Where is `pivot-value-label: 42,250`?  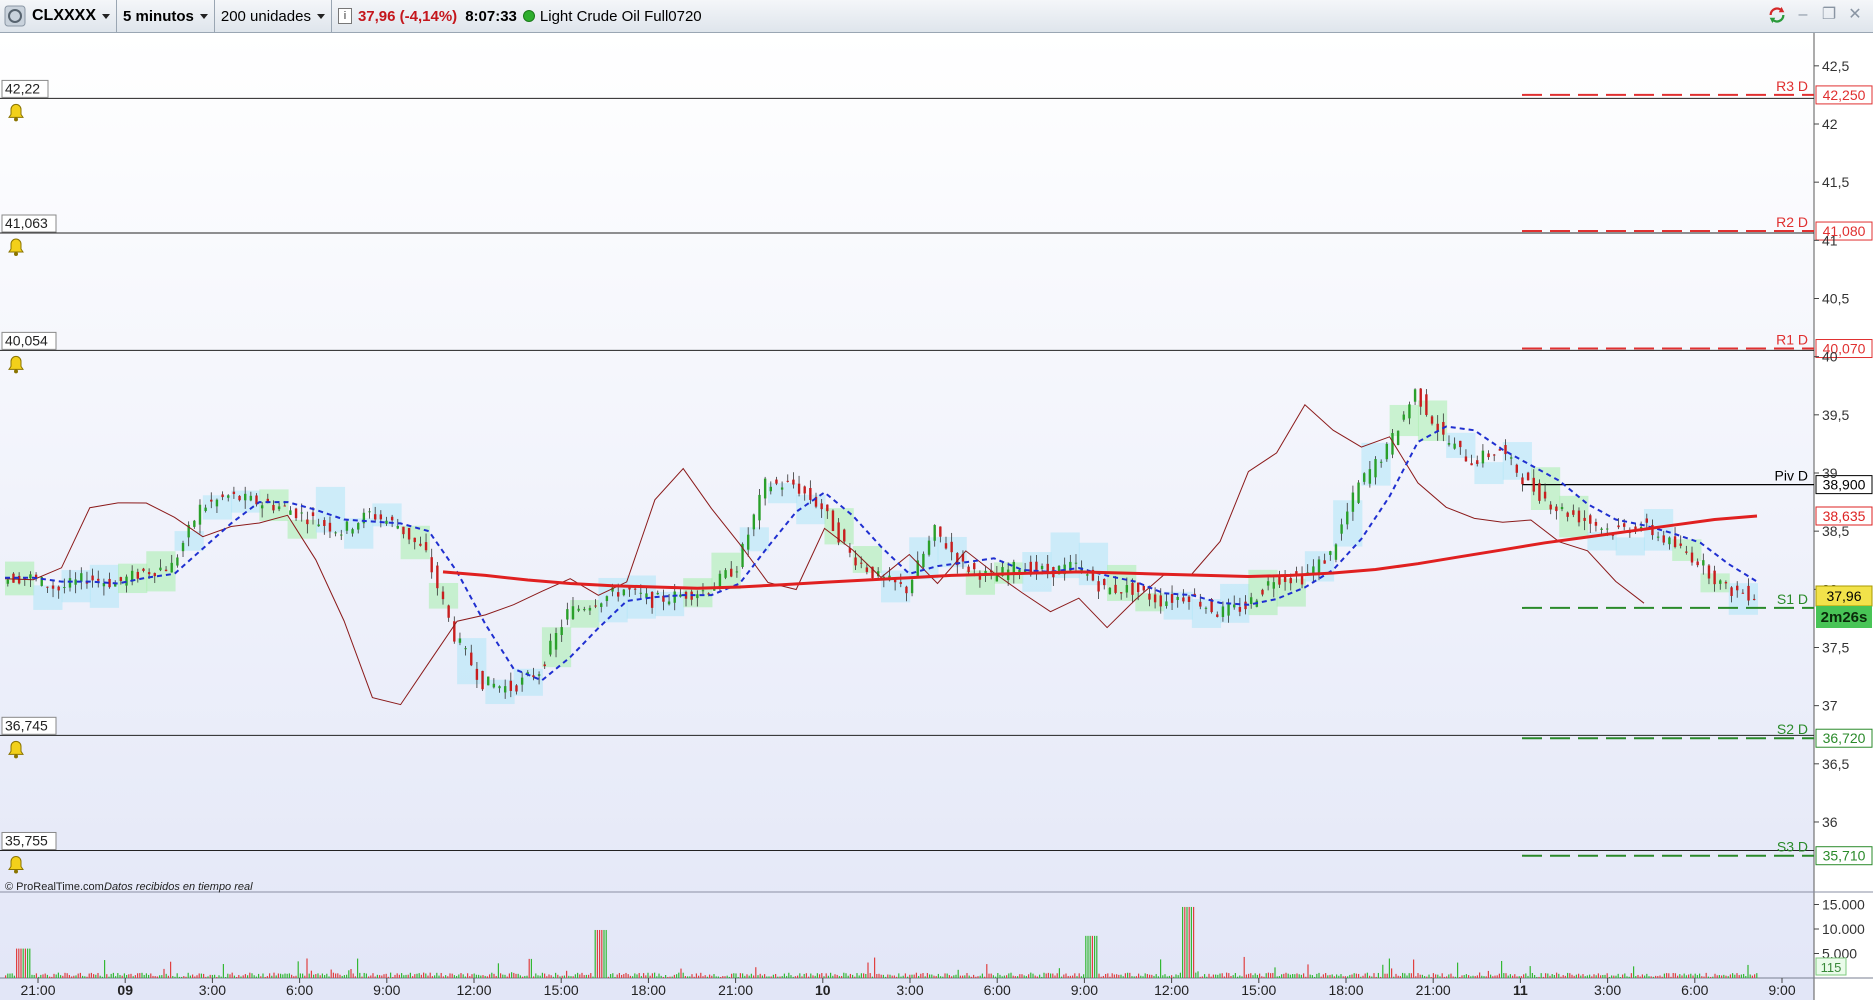
pivot-value-label: 42,250 is located at coordinates (1844, 95).